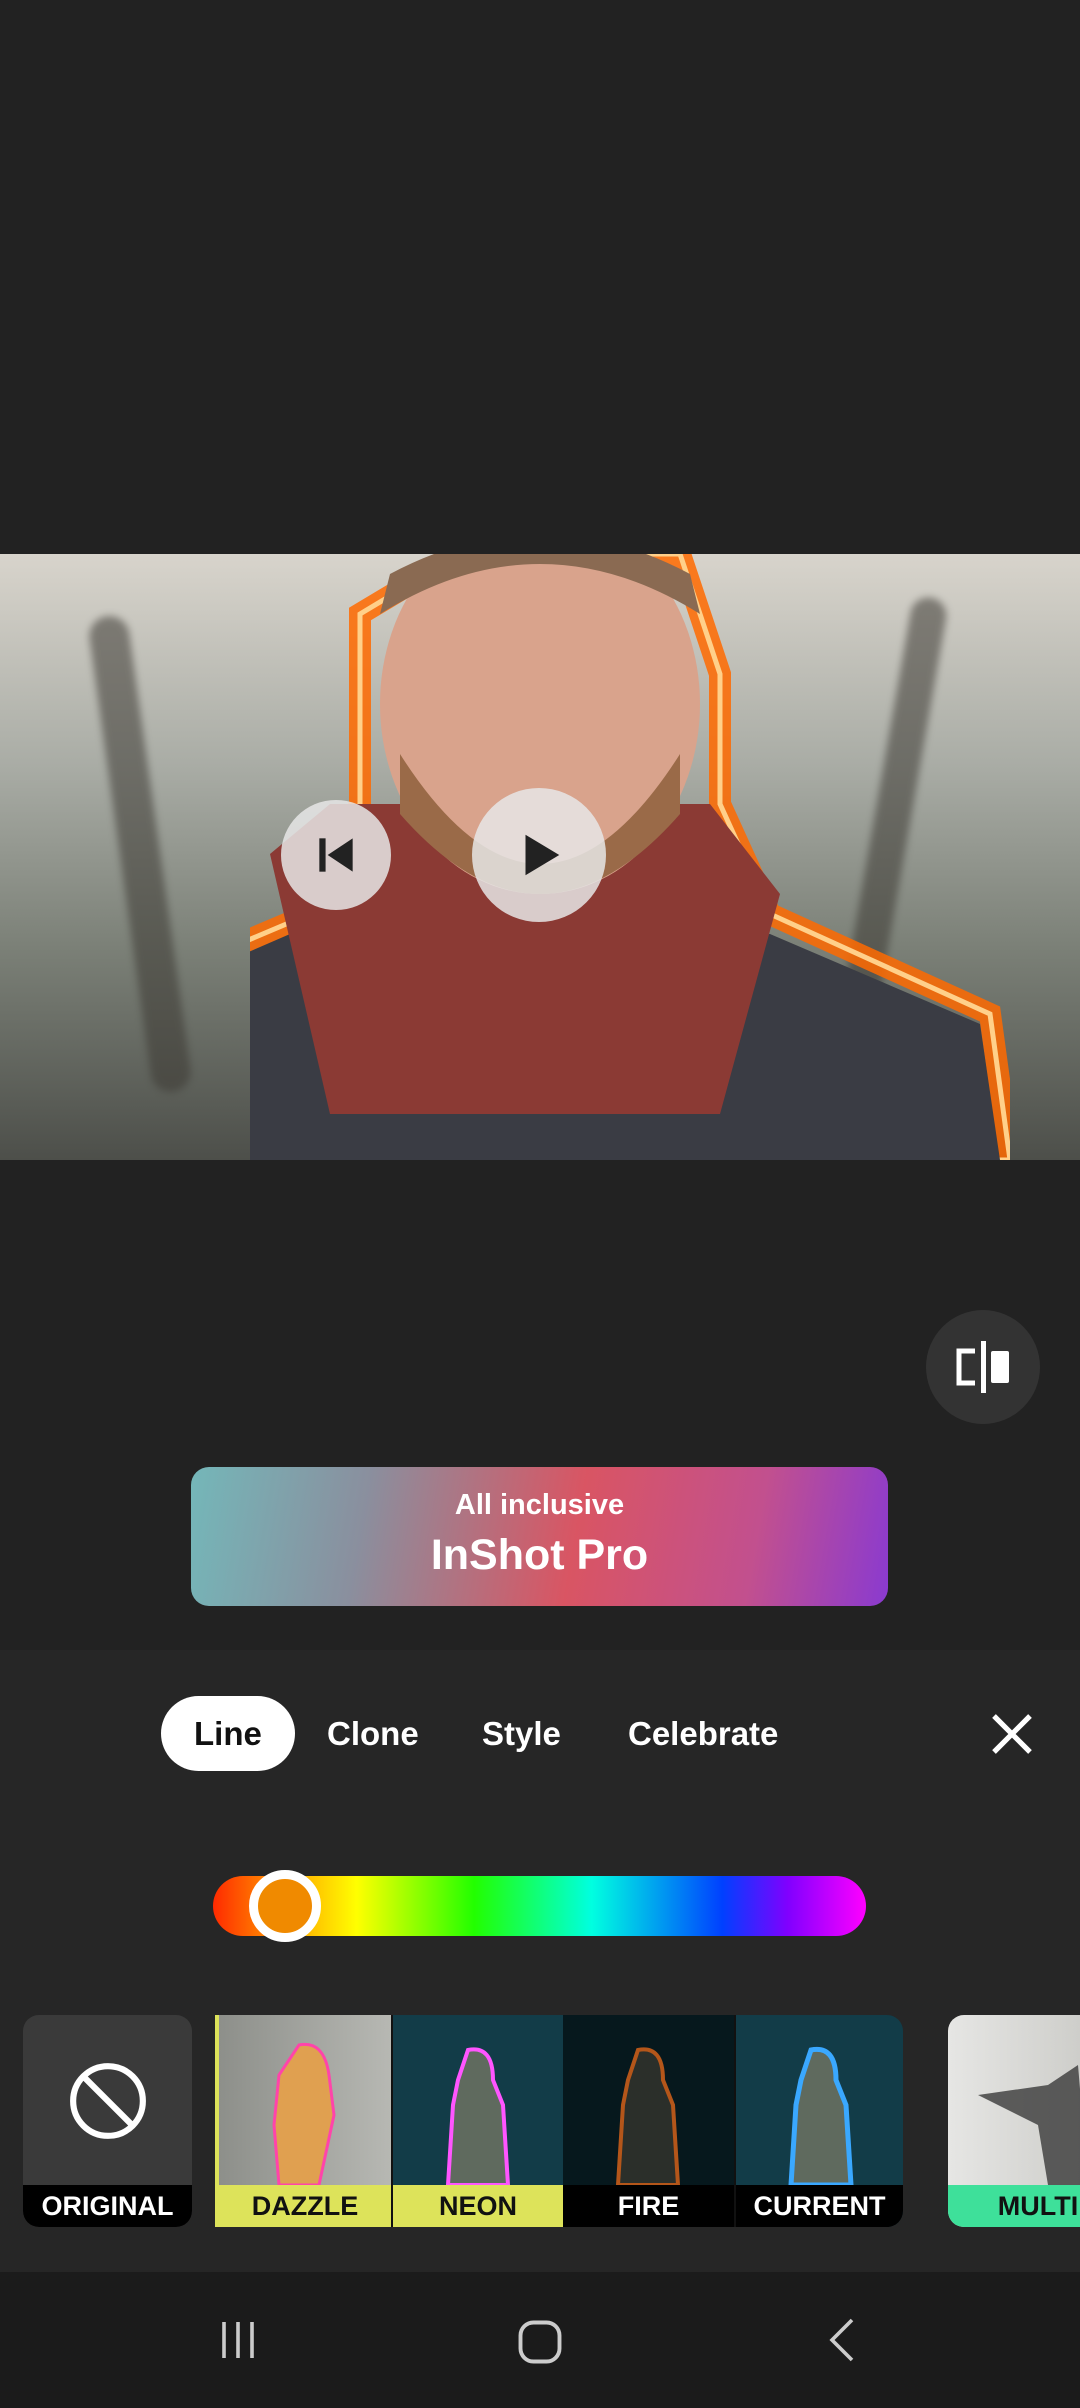  Describe the element at coordinates (373, 1733) in the screenshot. I see `tab-clone: Clone` at that location.